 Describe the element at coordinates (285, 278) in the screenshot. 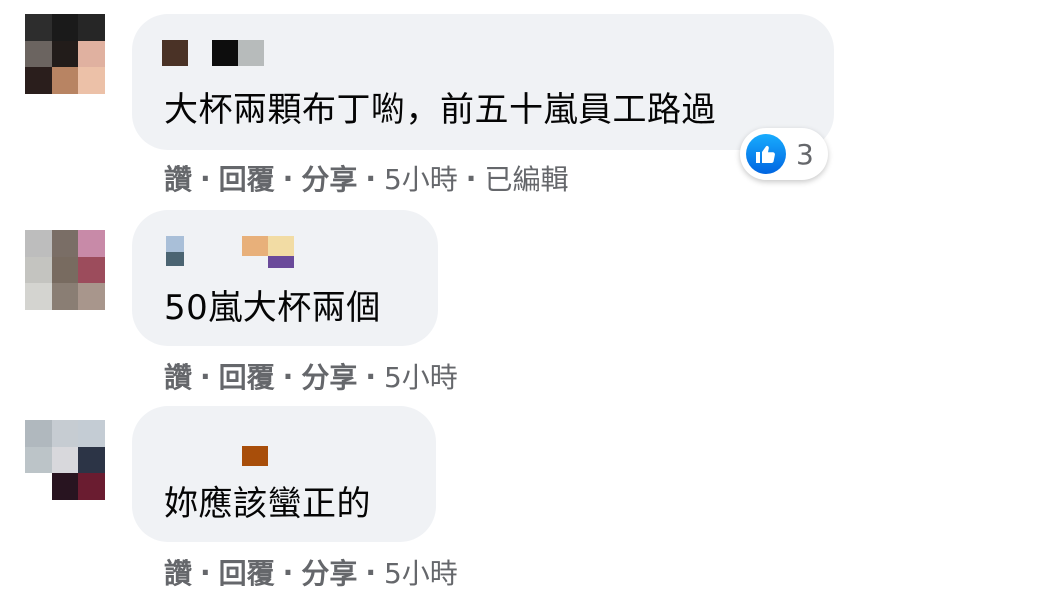

I see `comment-bubble: 50嵐大杯兩個` at that location.